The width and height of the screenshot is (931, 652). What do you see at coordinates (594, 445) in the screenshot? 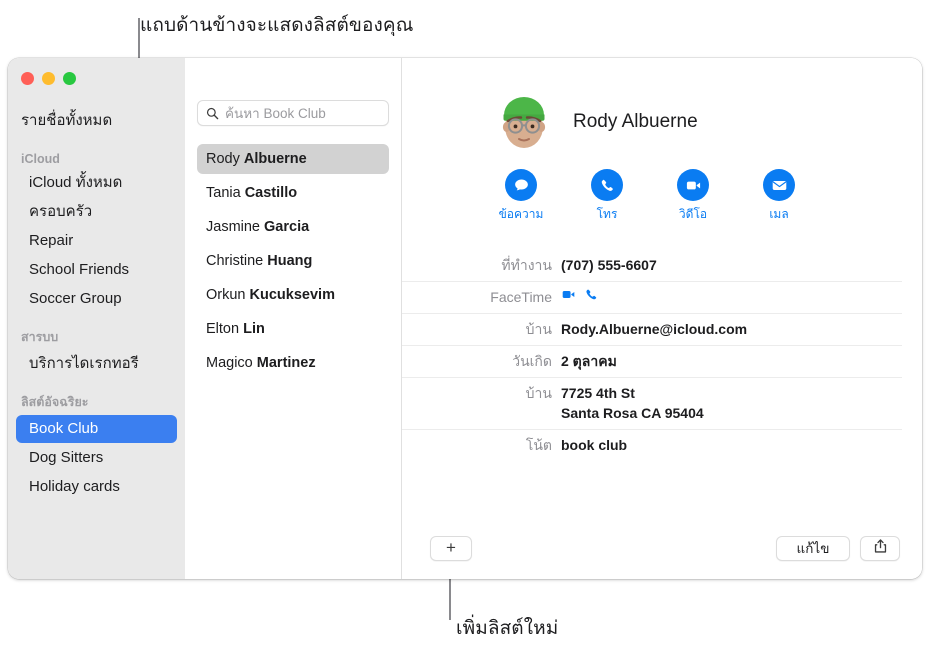
I see `contact-field-value: book club` at bounding box center [594, 445].